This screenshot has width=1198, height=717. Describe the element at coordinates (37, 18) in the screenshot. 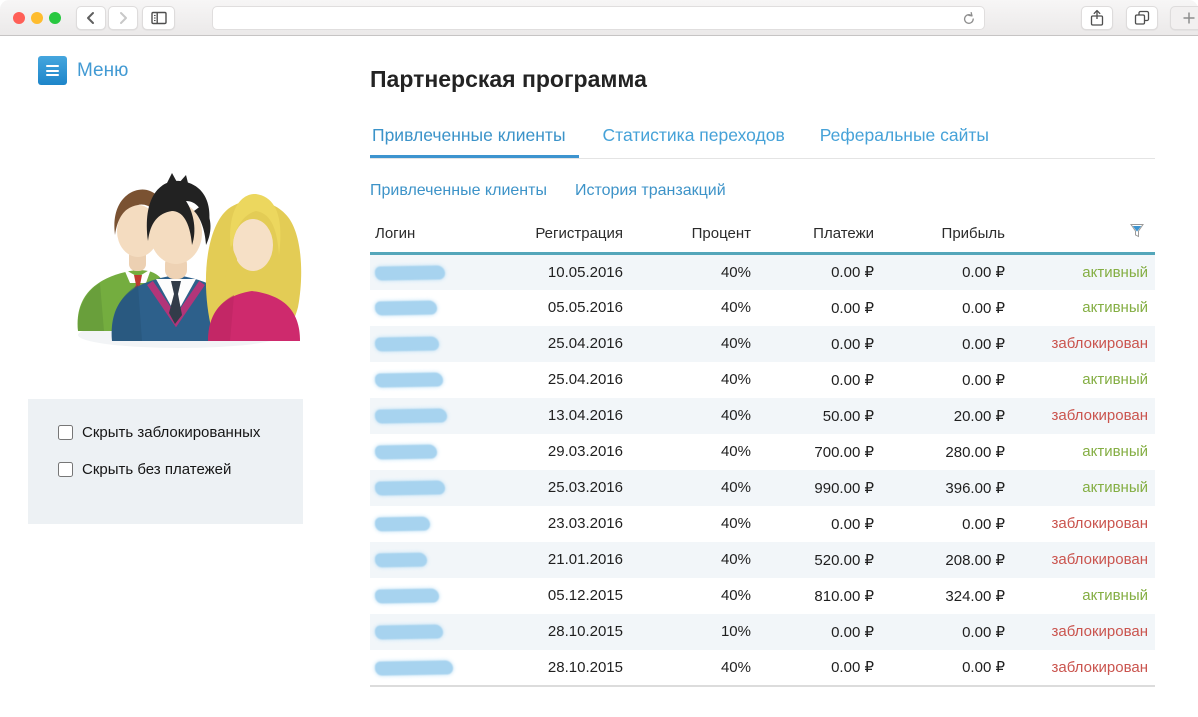

I see `minimize-window-button` at that location.